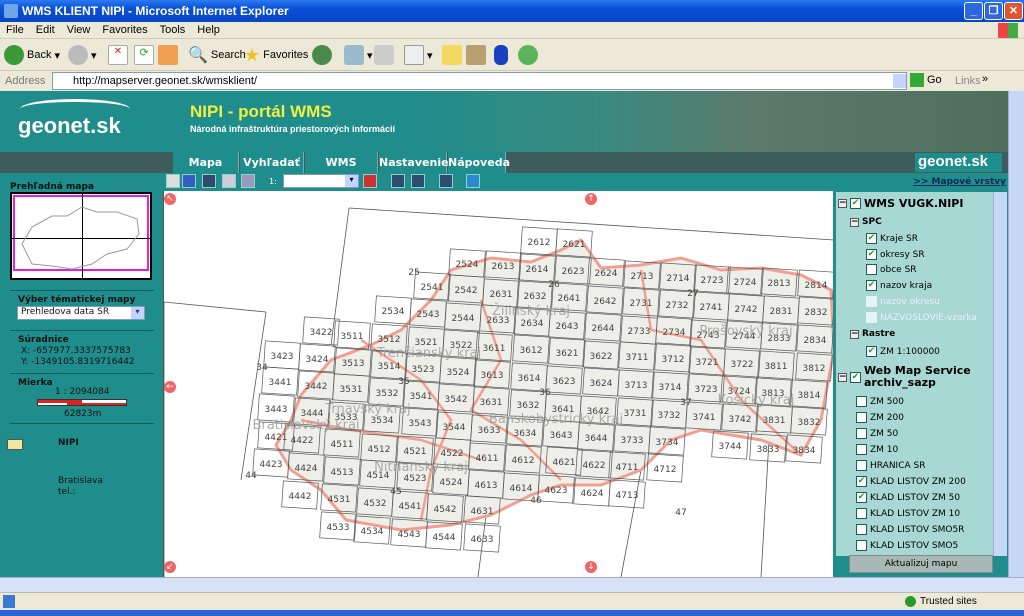  What do you see at coordinates (173, 181) in the screenshot?
I see `pointer-tool-icon` at bounding box center [173, 181].